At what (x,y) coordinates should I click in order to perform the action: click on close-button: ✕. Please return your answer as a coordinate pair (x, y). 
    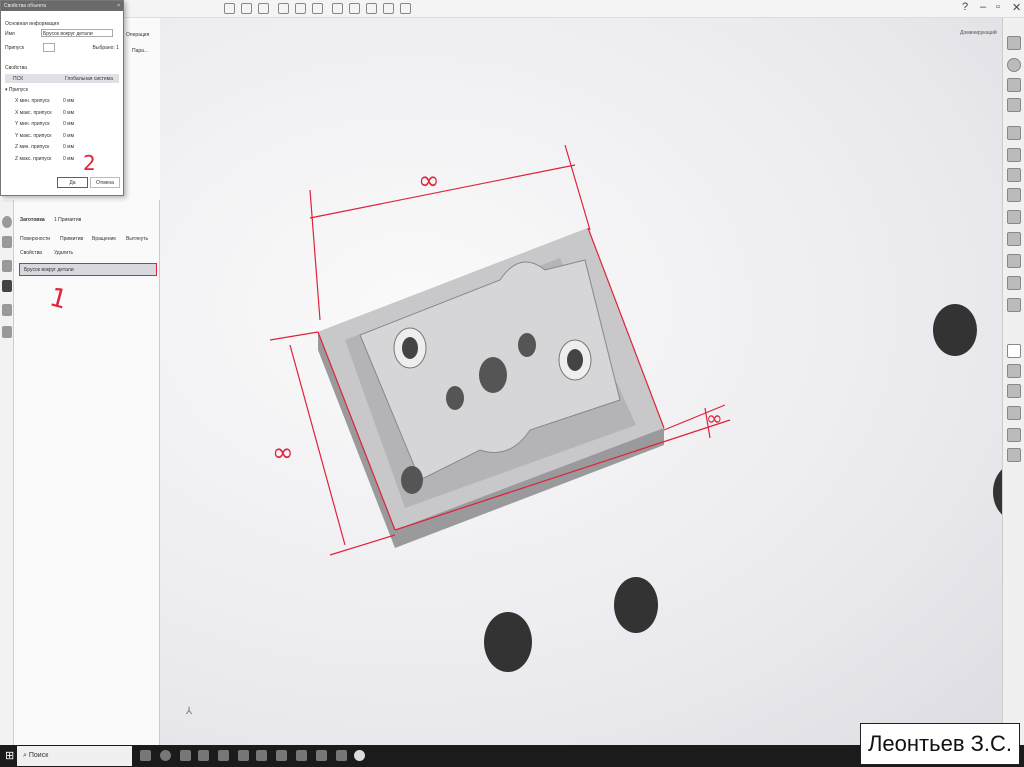
    Looking at the image, I should click on (1016, 7).